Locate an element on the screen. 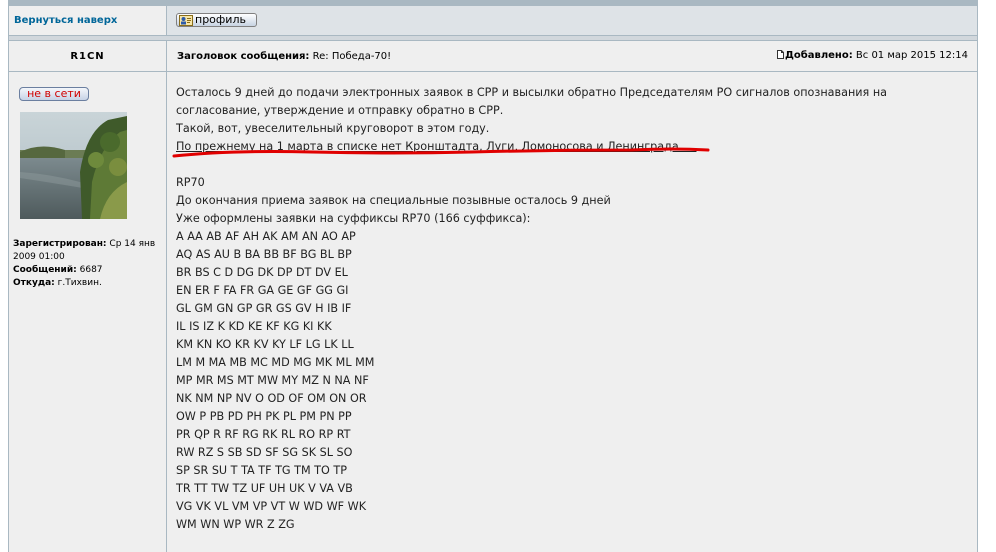  posted-date: Вс 01 мар 2015 12:14 is located at coordinates (911, 55).